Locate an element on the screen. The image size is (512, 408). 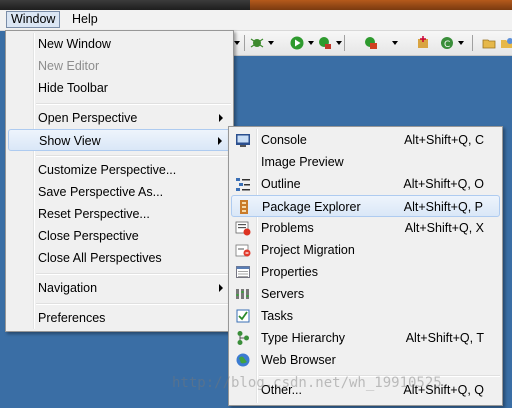
shortcut-text: Alt+Shift+Q, T is located at coordinates (444, 338).